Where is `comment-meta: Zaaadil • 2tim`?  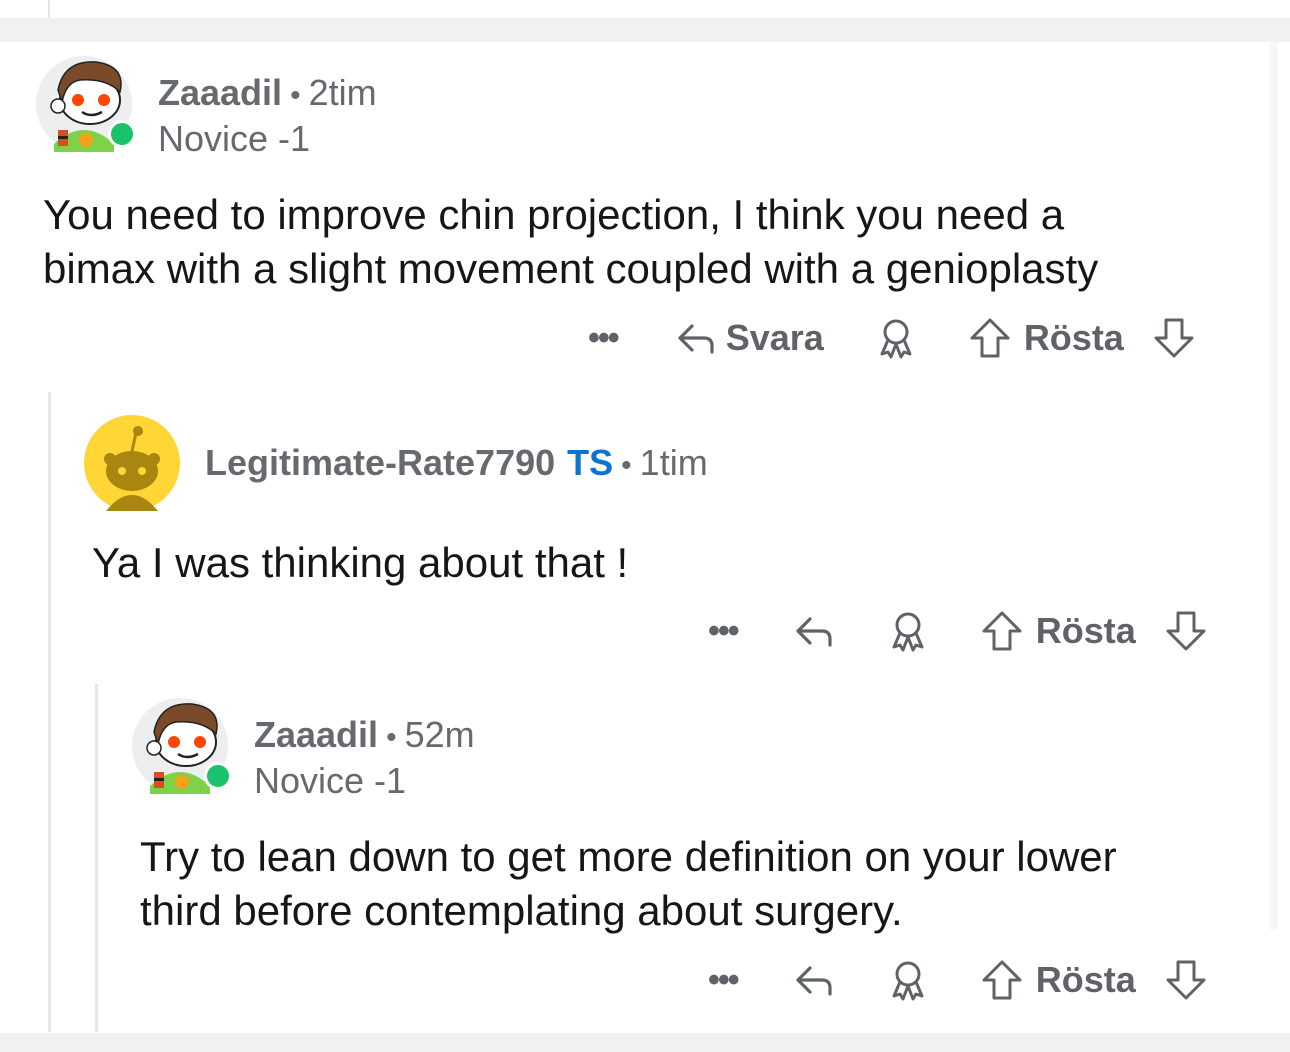
comment-meta: Zaaadil • 2tim is located at coordinates (267, 94).